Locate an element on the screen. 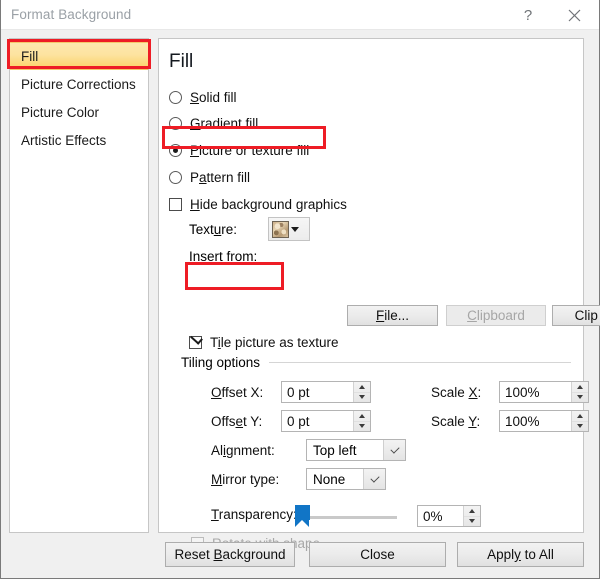  offset-x-value: 0 pt is located at coordinates (317, 392).